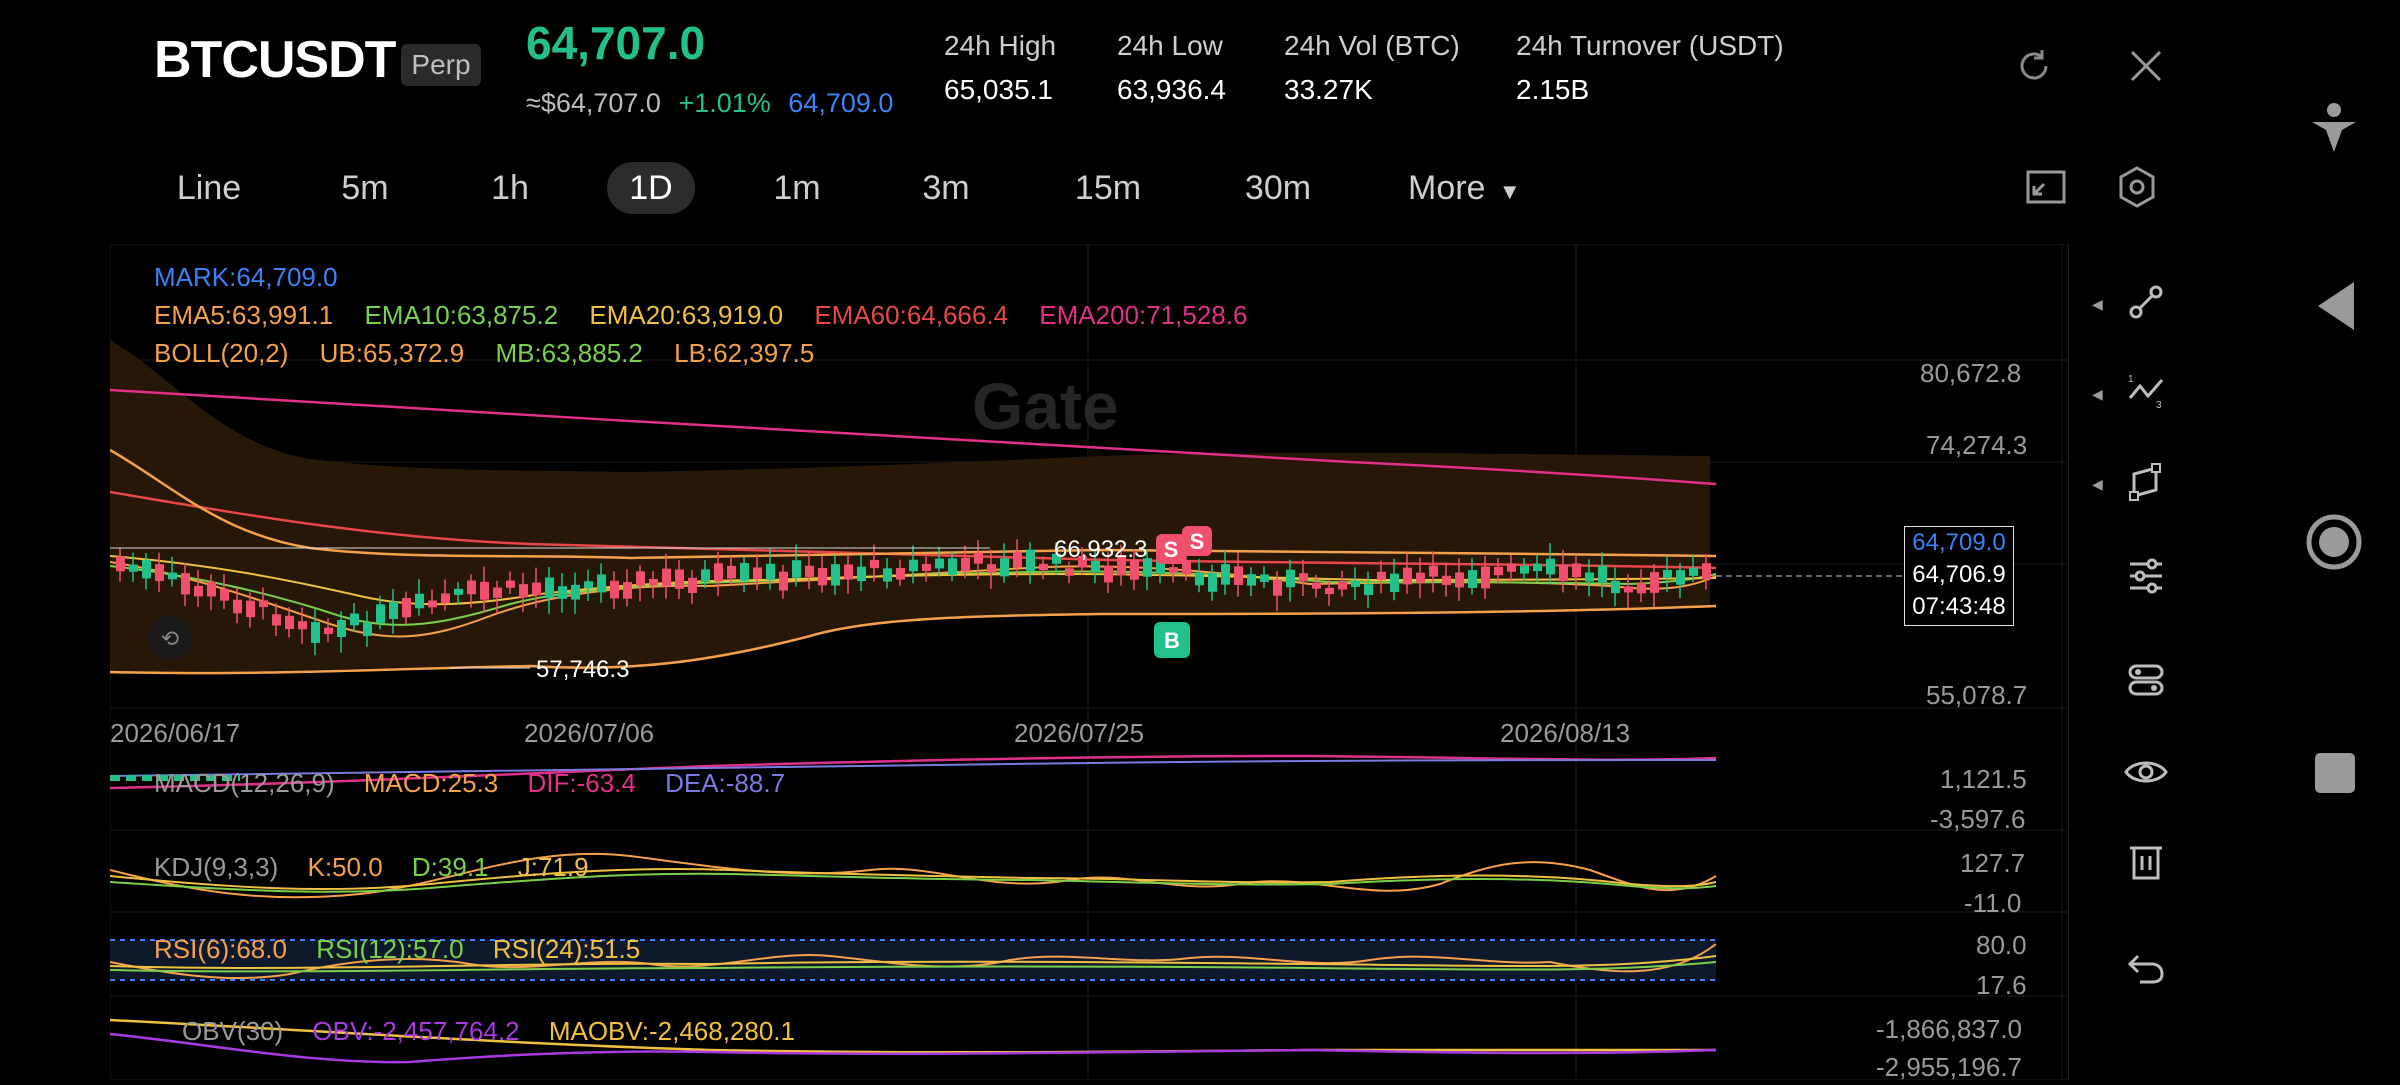 Image resolution: width=2400 pixels, height=1085 pixels. What do you see at coordinates (1949, 1067) in the screenshot?
I see `obv-axis-bottom: -2,955,196.7` at bounding box center [1949, 1067].